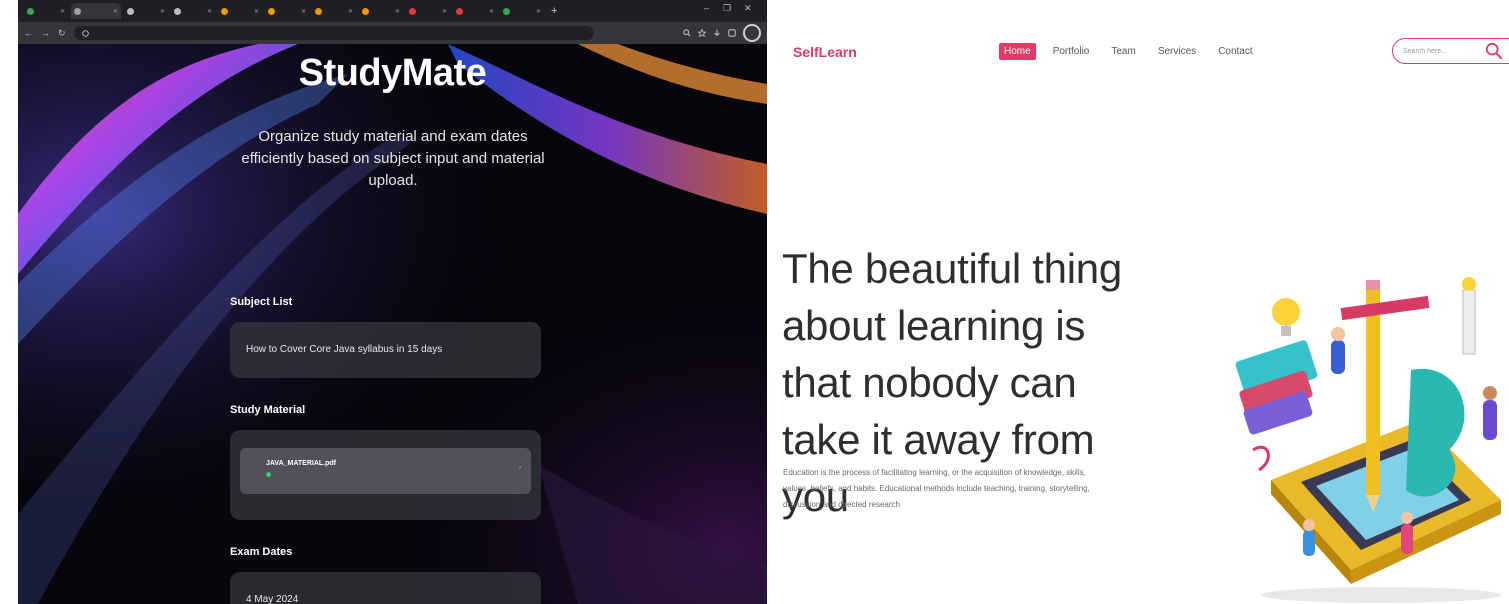 The image size is (1509, 604). What do you see at coordinates (96, 11) in the screenshot?
I see `browser-tab-active: ✕` at bounding box center [96, 11].